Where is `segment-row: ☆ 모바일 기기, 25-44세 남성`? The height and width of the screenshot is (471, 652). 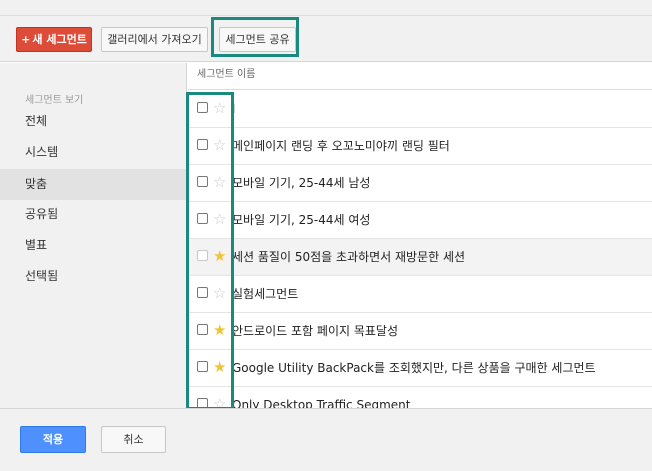 segment-row: ☆ 모바일 기기, 25-44세 남성 is located at coordinates (420, 183).